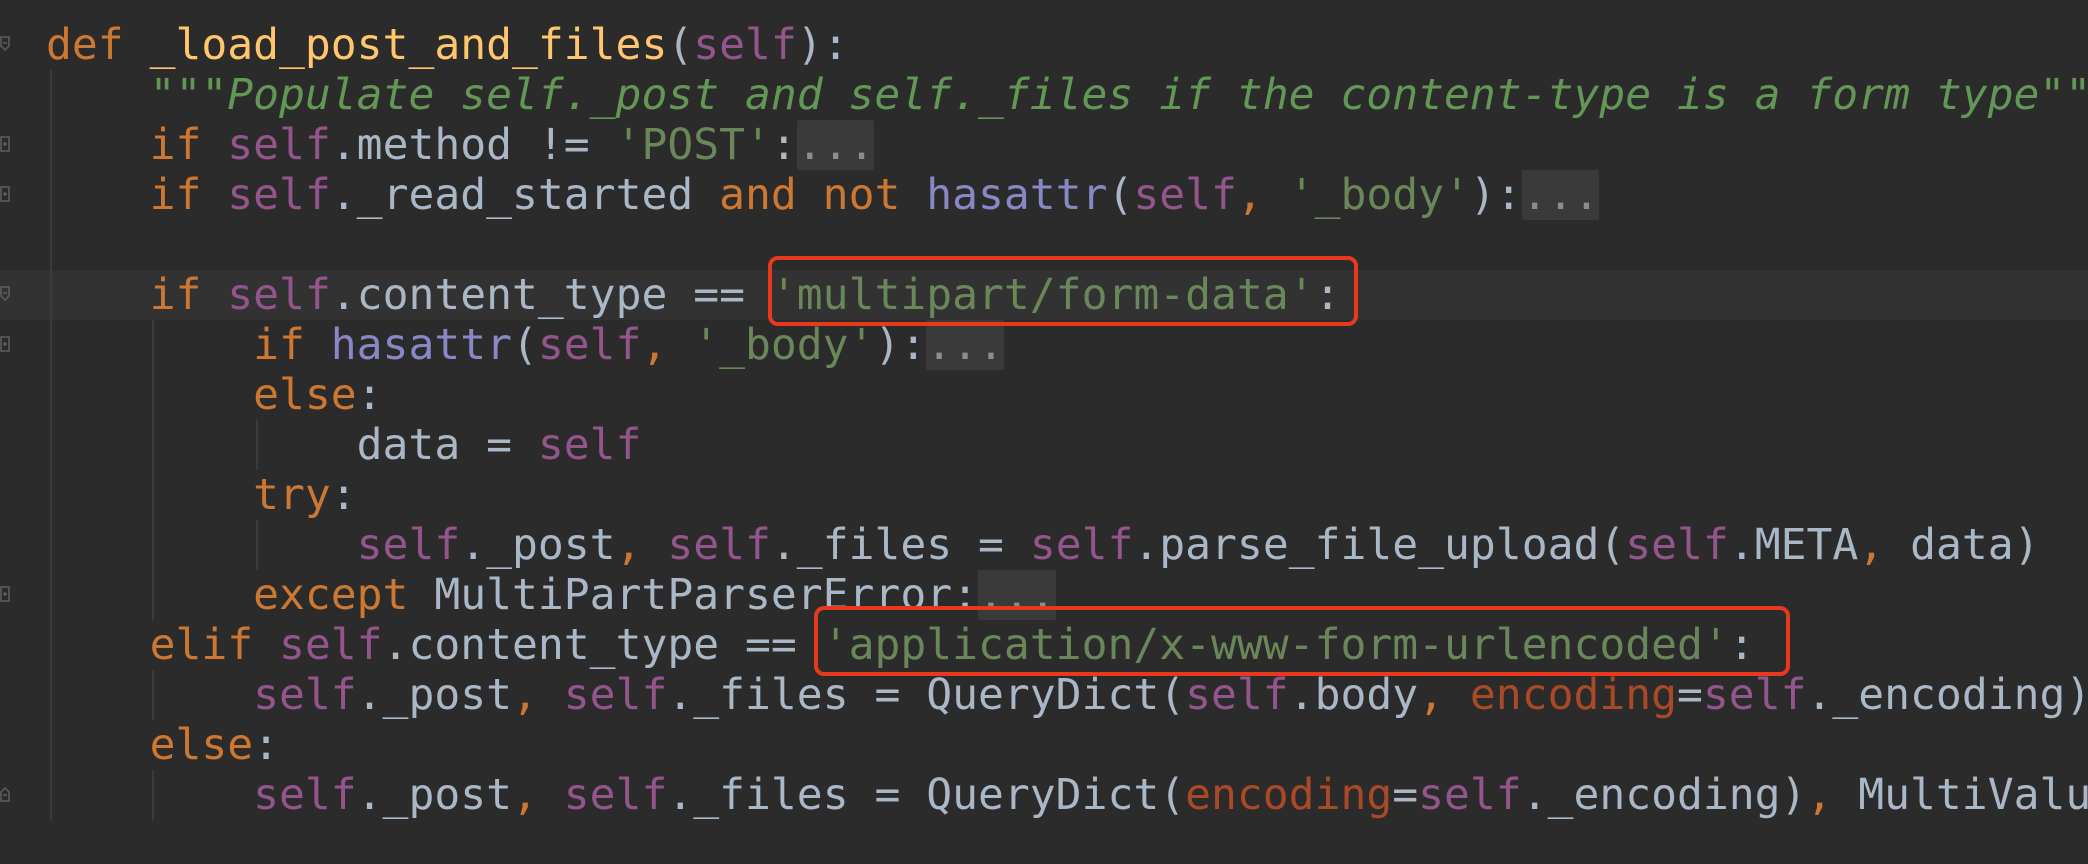 Image resolution: width=2088 pixels, height=864 pixels. Describe the element at coordinates (292, 495) in the screenshot. I see `code-token: try` at that location.